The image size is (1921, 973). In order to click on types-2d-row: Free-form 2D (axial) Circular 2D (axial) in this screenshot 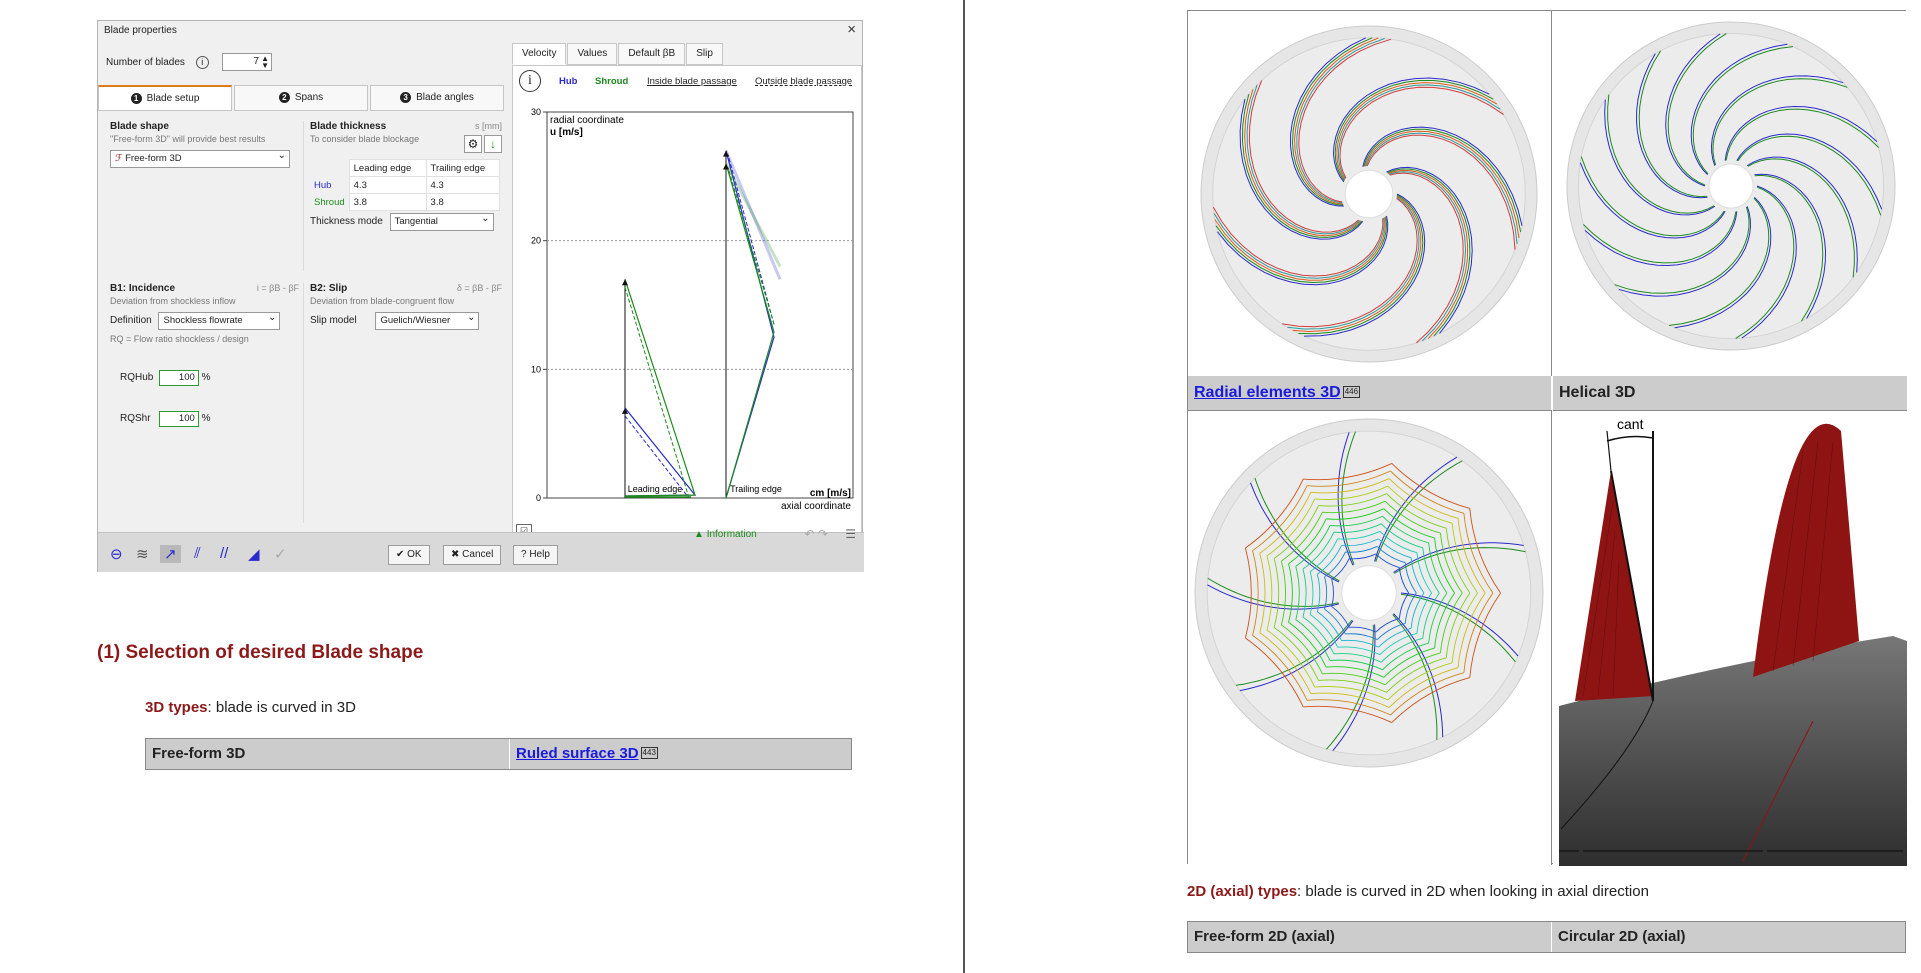, I will do `click(1546, 937)`.